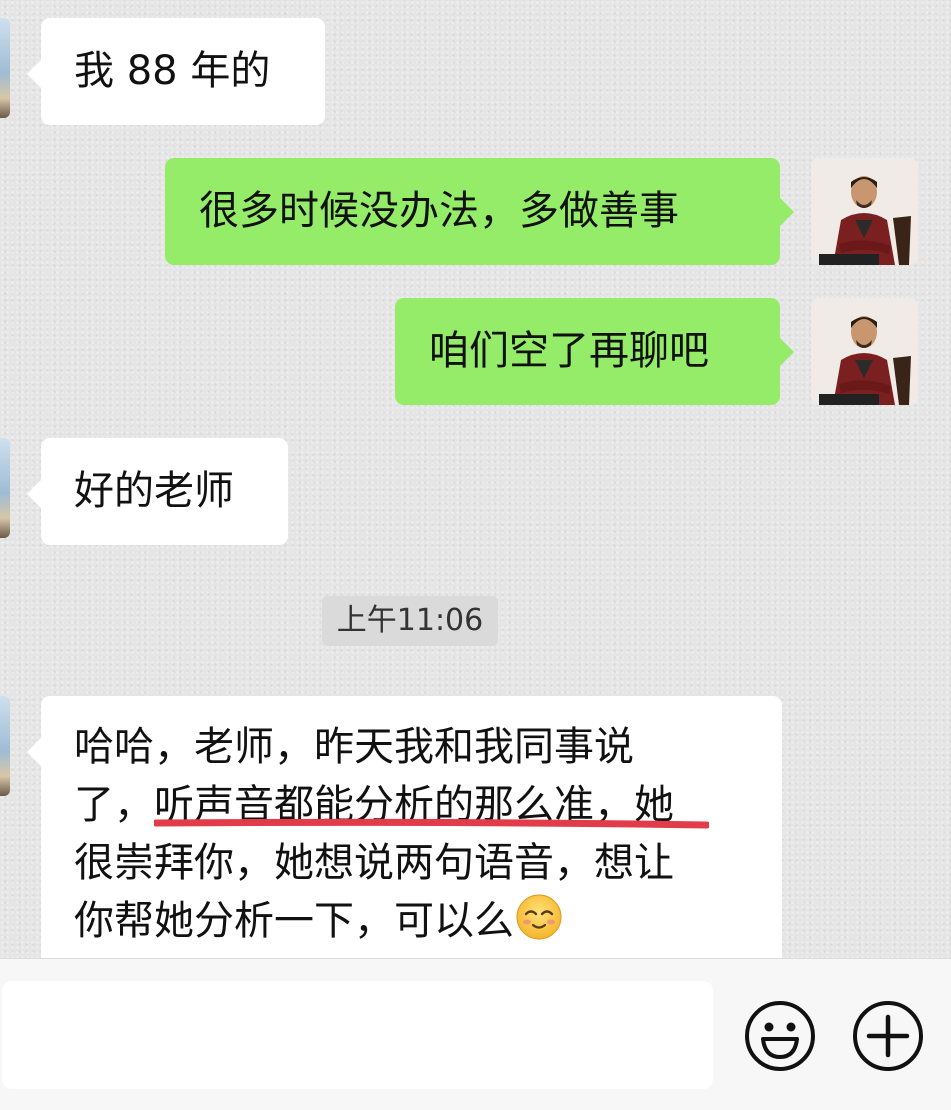 The height and width of the screenshot is (1110, 951). Describe the element at coordinates (294, 921) in the screenshot. I see `message-line-text: 你帮她分析一下，可以么` at that location.